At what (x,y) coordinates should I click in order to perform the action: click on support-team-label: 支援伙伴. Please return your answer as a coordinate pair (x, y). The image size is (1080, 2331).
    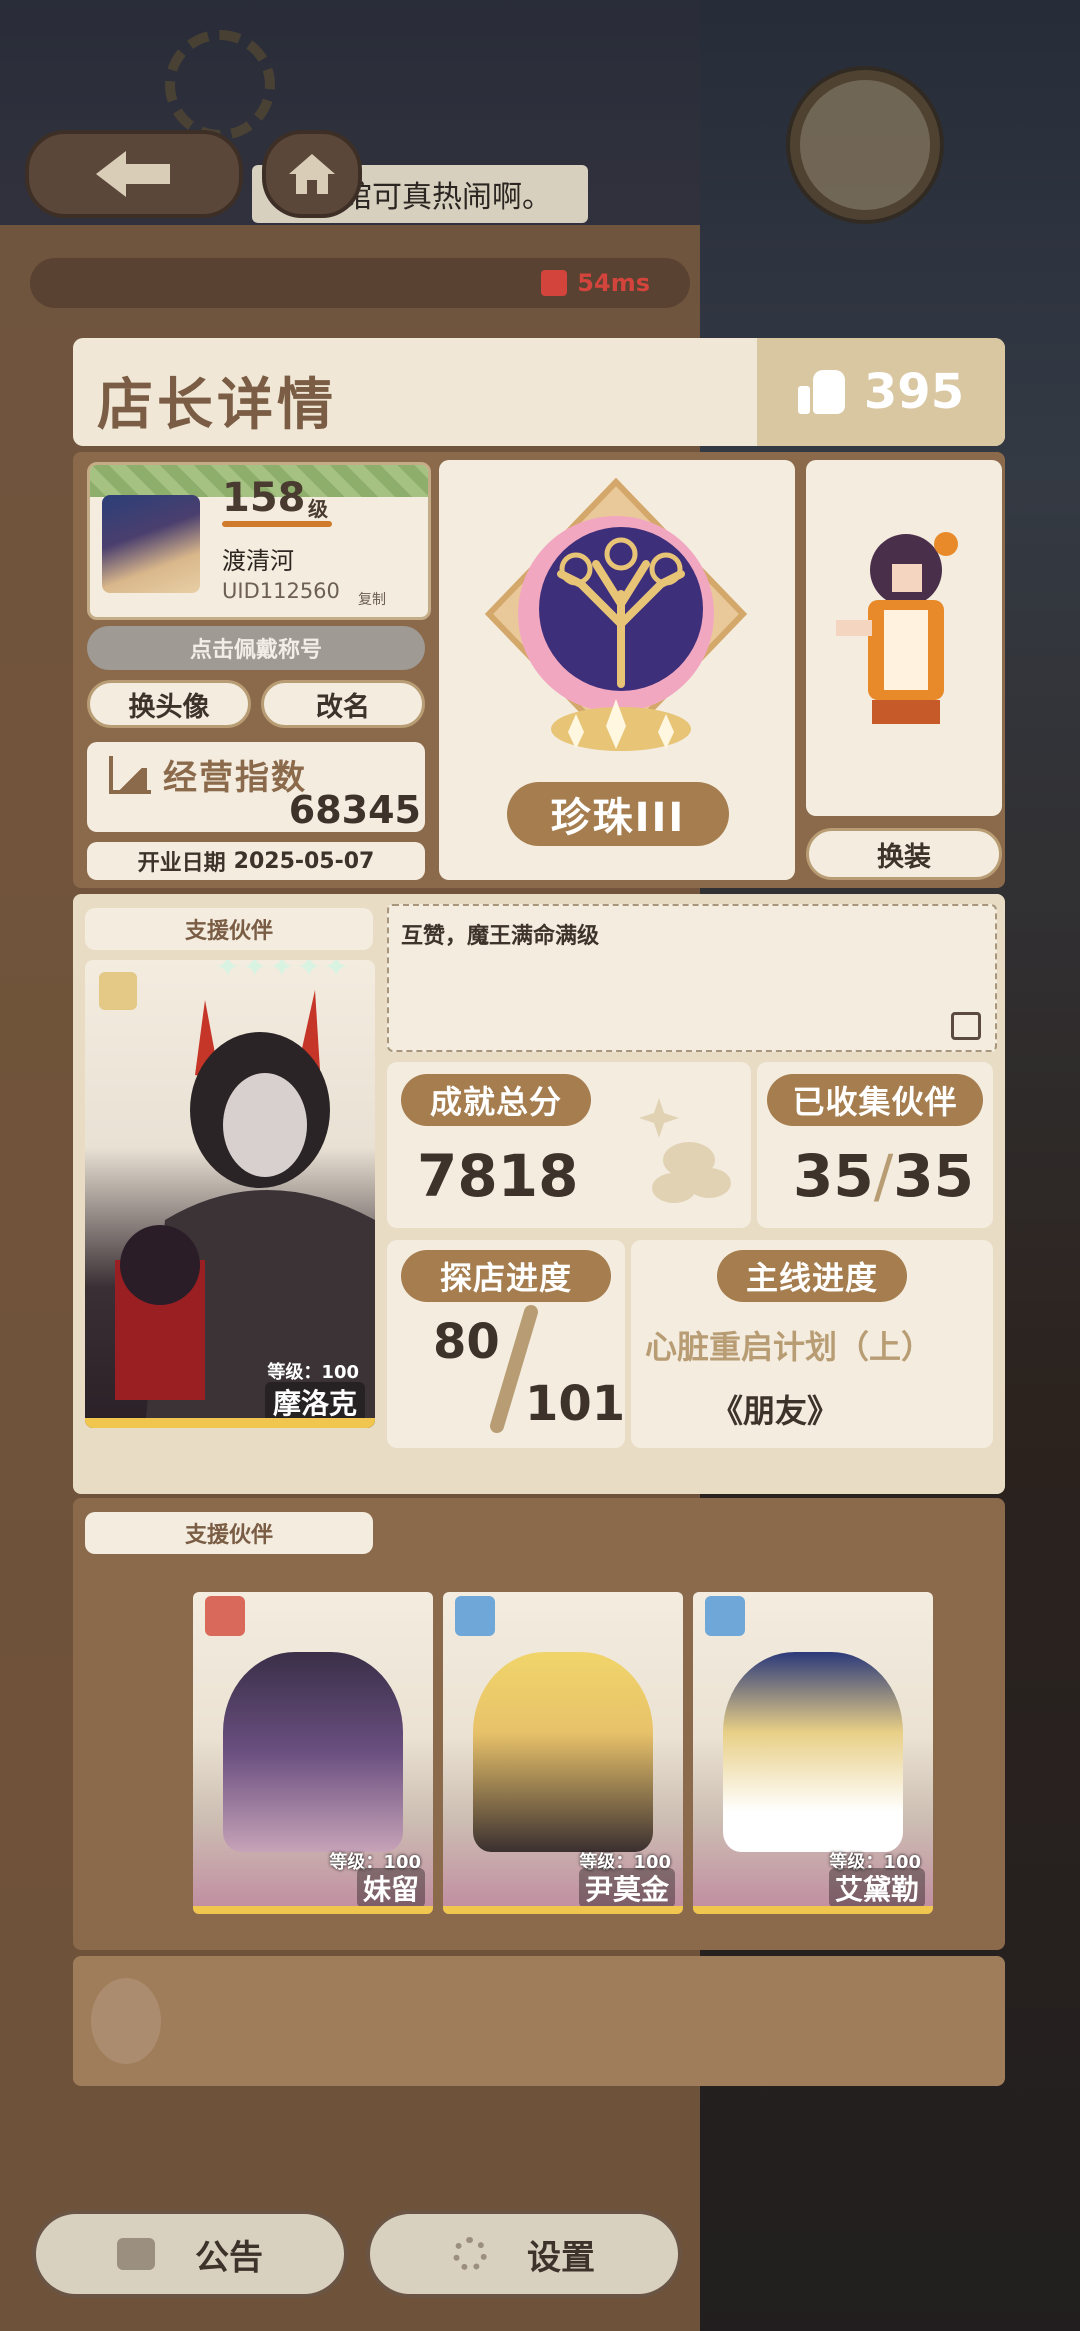
    Looking at the image, I should click on (229, 1533).